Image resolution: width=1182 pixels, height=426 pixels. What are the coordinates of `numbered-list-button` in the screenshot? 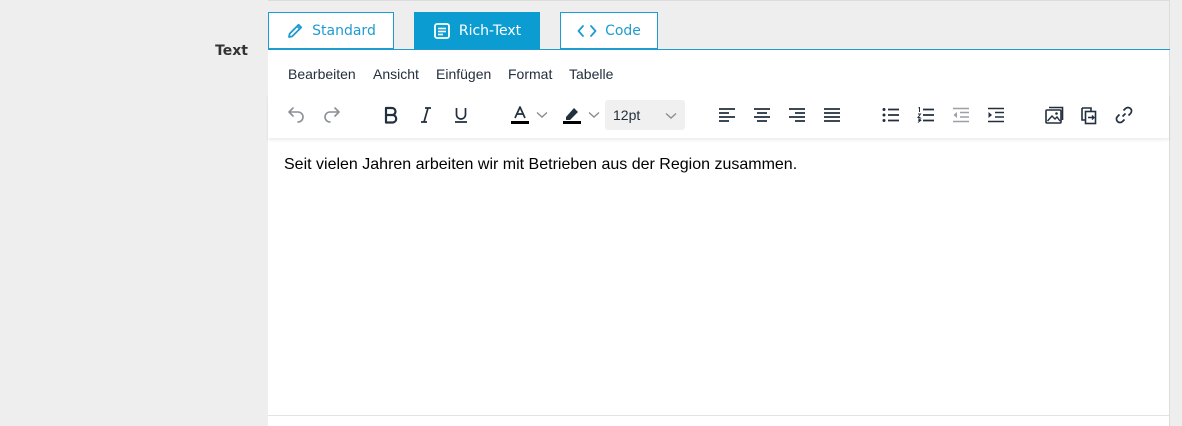 It's located at (926, 115).